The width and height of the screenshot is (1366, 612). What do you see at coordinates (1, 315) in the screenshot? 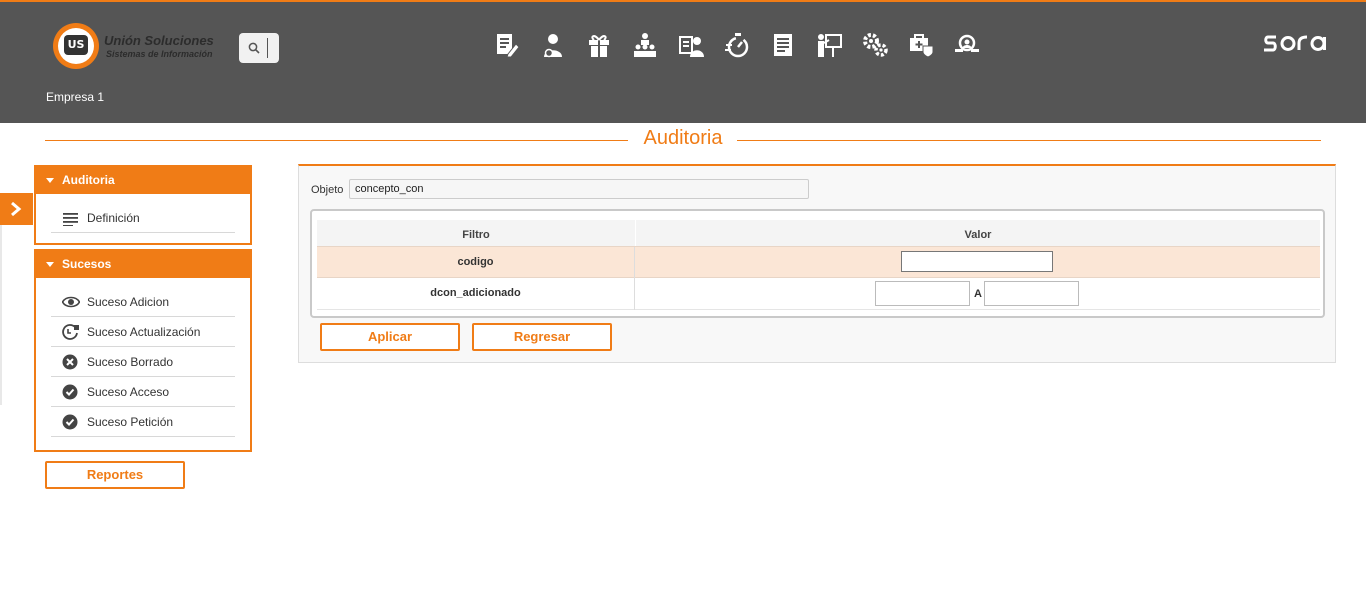
I see `sidebar-edge` at bounding box center [1, 315].